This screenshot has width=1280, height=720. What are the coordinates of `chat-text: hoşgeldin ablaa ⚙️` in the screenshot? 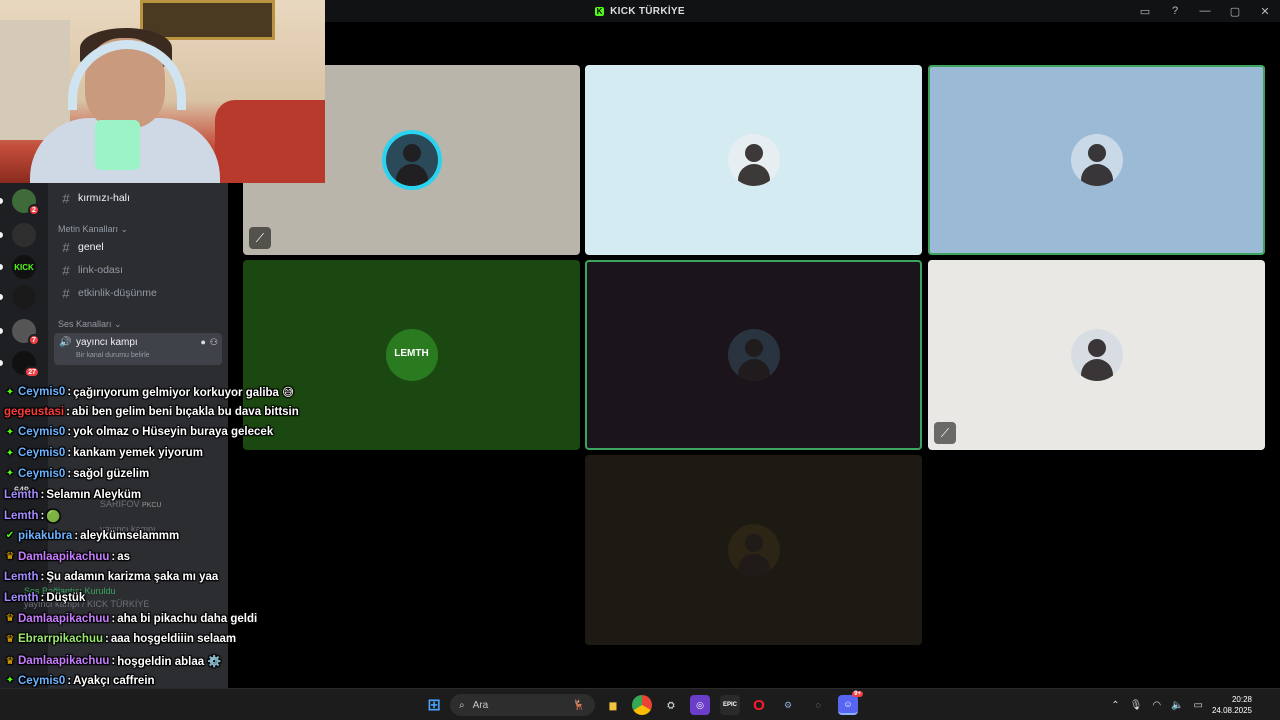 It's located at (169, 662).